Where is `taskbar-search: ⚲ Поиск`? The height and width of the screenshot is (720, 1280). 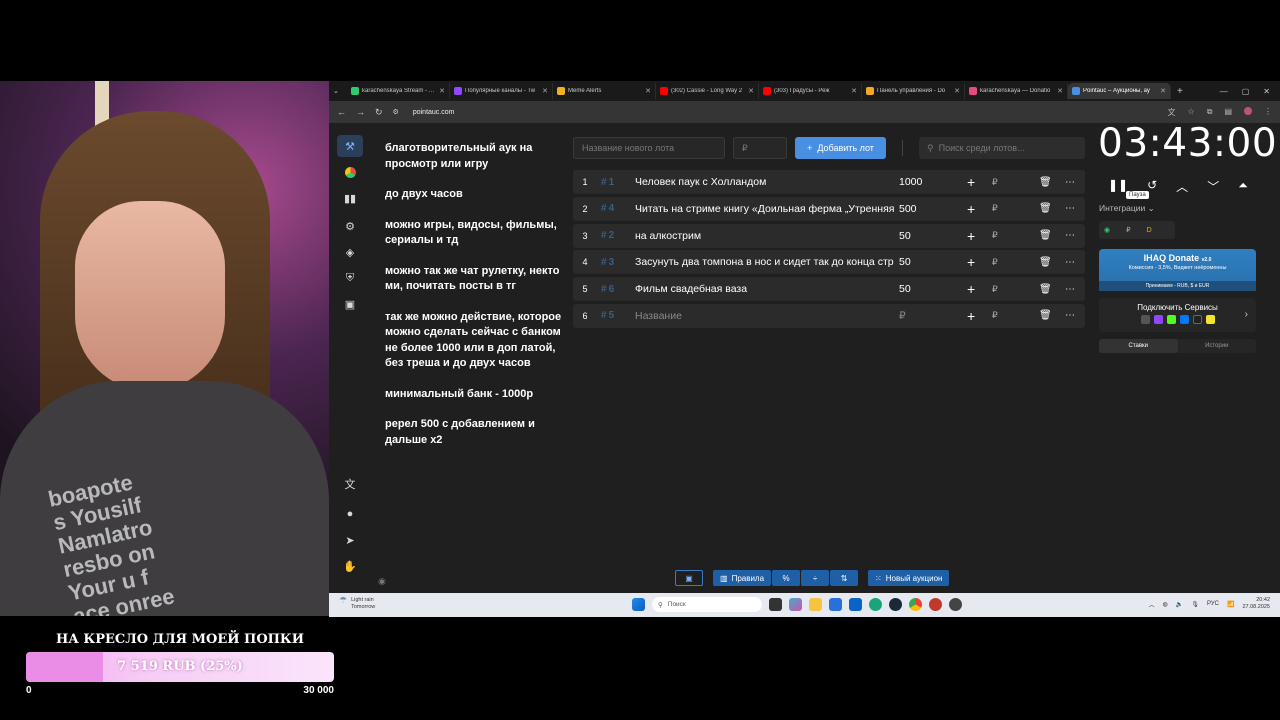
taskbar-search: ⚲ Поиск is located at coordinates (707, 604).